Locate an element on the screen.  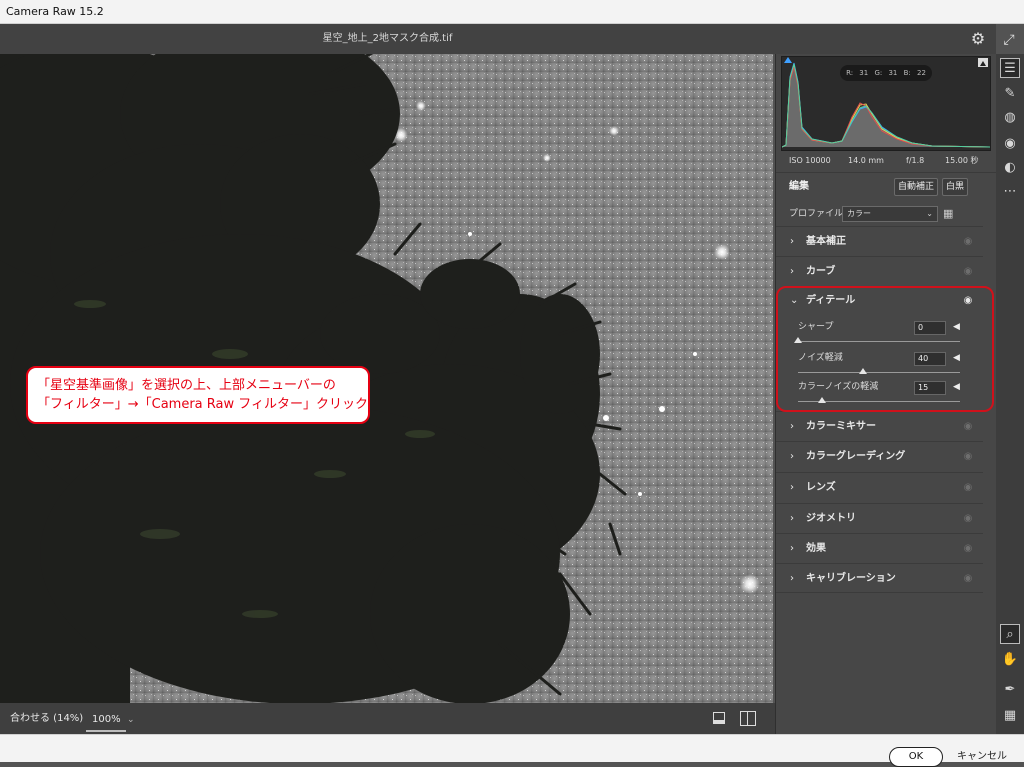
b-value: B: 22 is located at coordinates (914, 73).